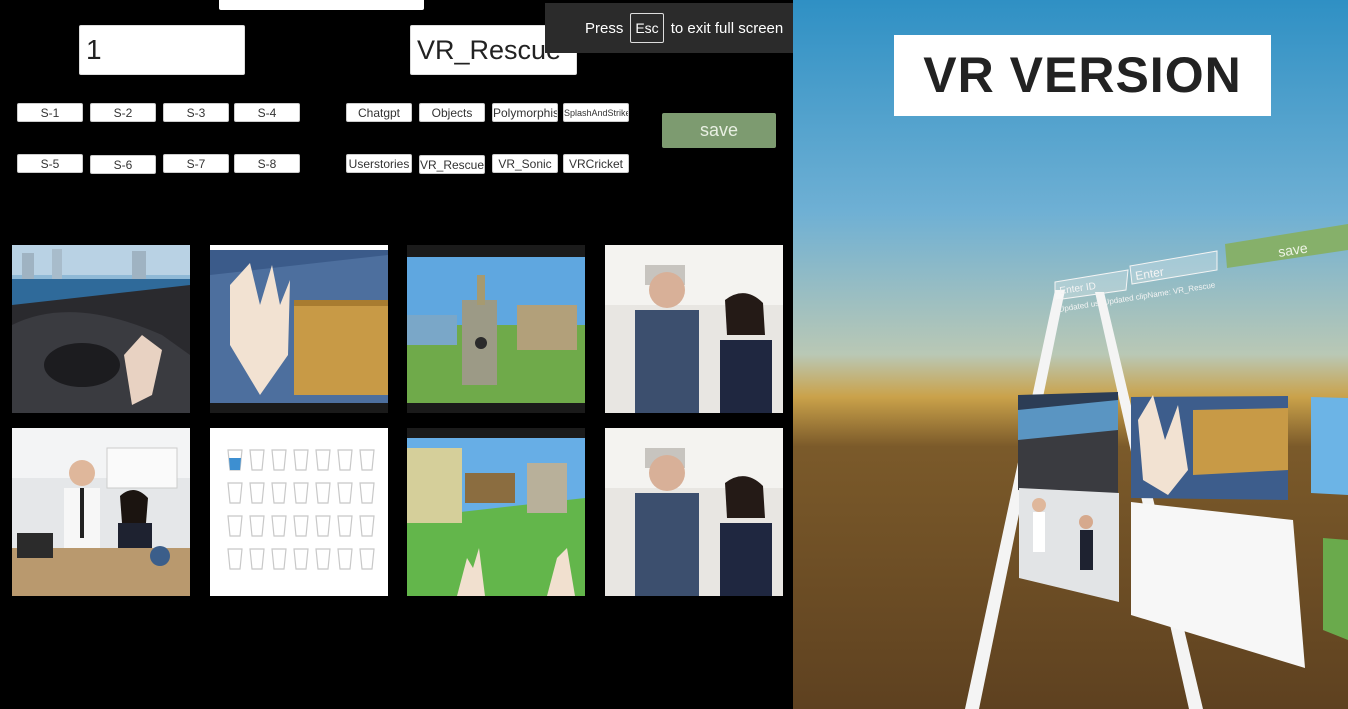  Describe the element at coordinates (452, 164) in the screenshot. I see `clip-button-vr-rescue: VR_Rescue` at that location.